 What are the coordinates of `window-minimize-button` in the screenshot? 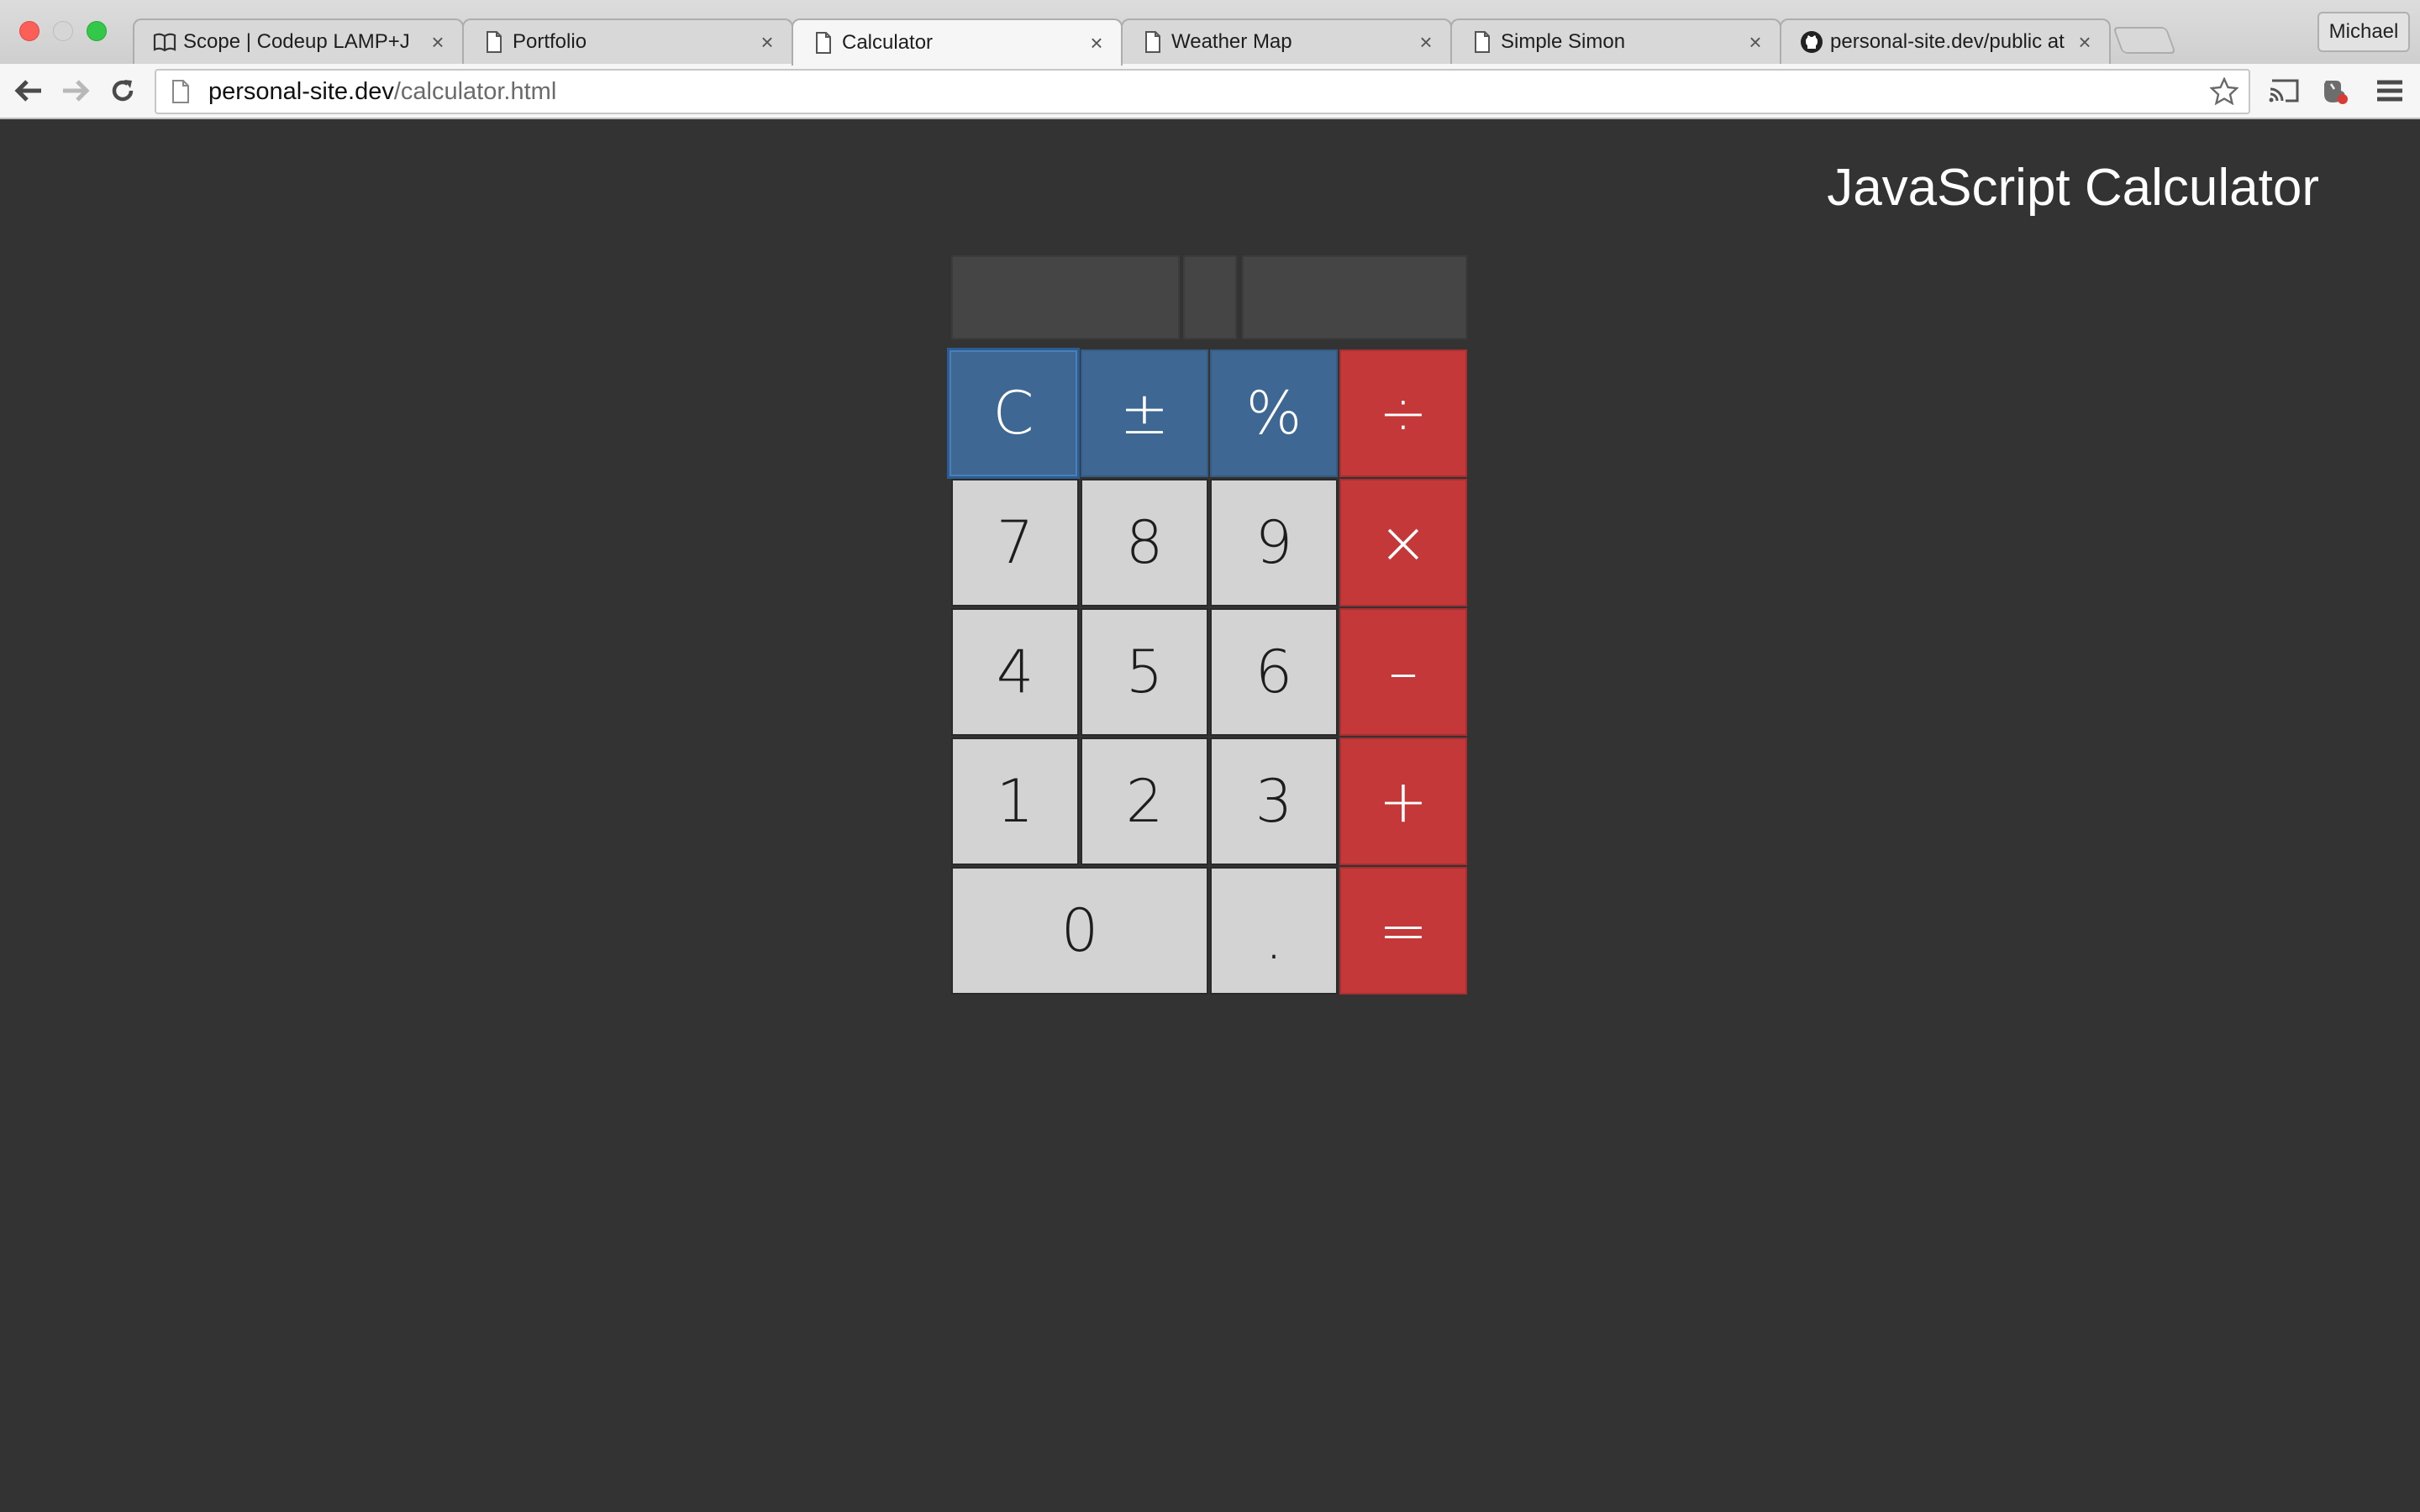 It's located at (63, 31).